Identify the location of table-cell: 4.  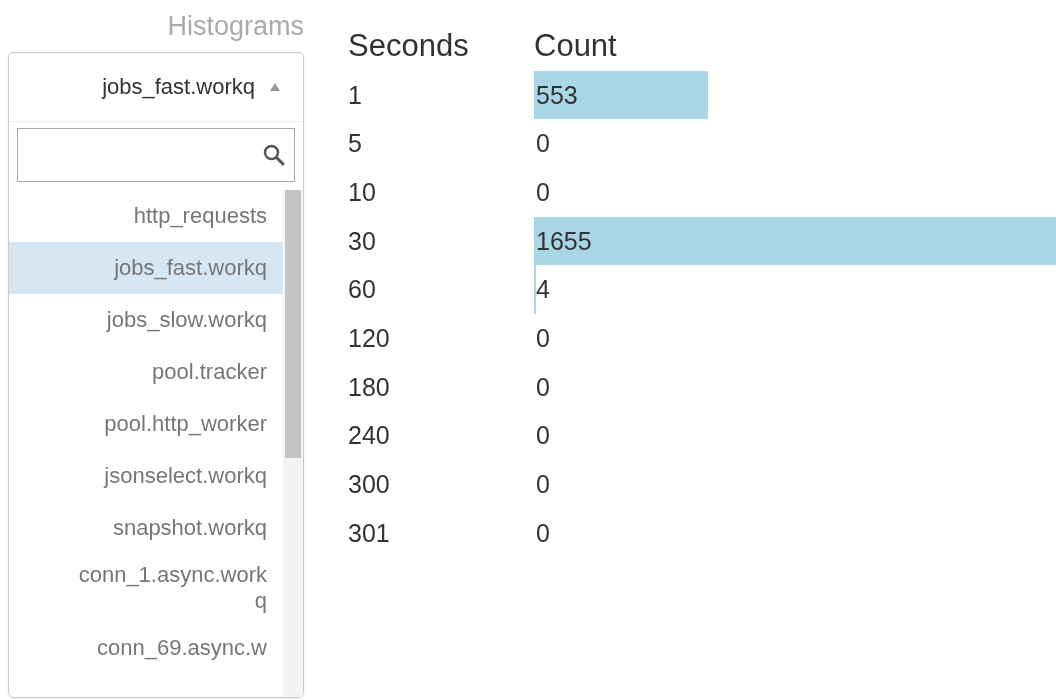
(543, 290).